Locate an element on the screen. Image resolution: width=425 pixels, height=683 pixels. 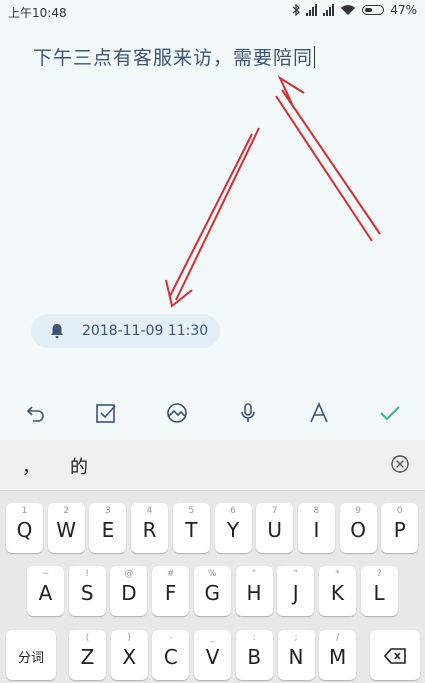
key-l: ? L is located at coordinates (379, 591).